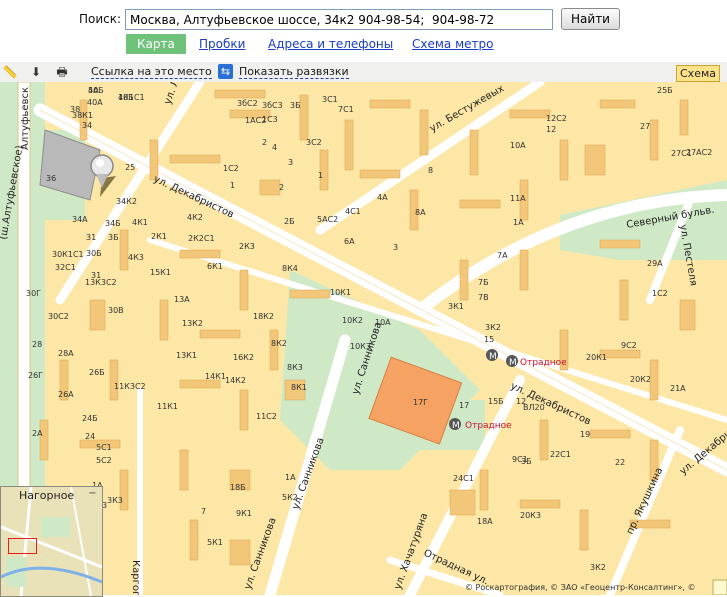 The image size is (727, 597). What do you see at coordinates (51, 178) in the screenshot?
I see `building-number: 36` at bounding box center [51, 178].